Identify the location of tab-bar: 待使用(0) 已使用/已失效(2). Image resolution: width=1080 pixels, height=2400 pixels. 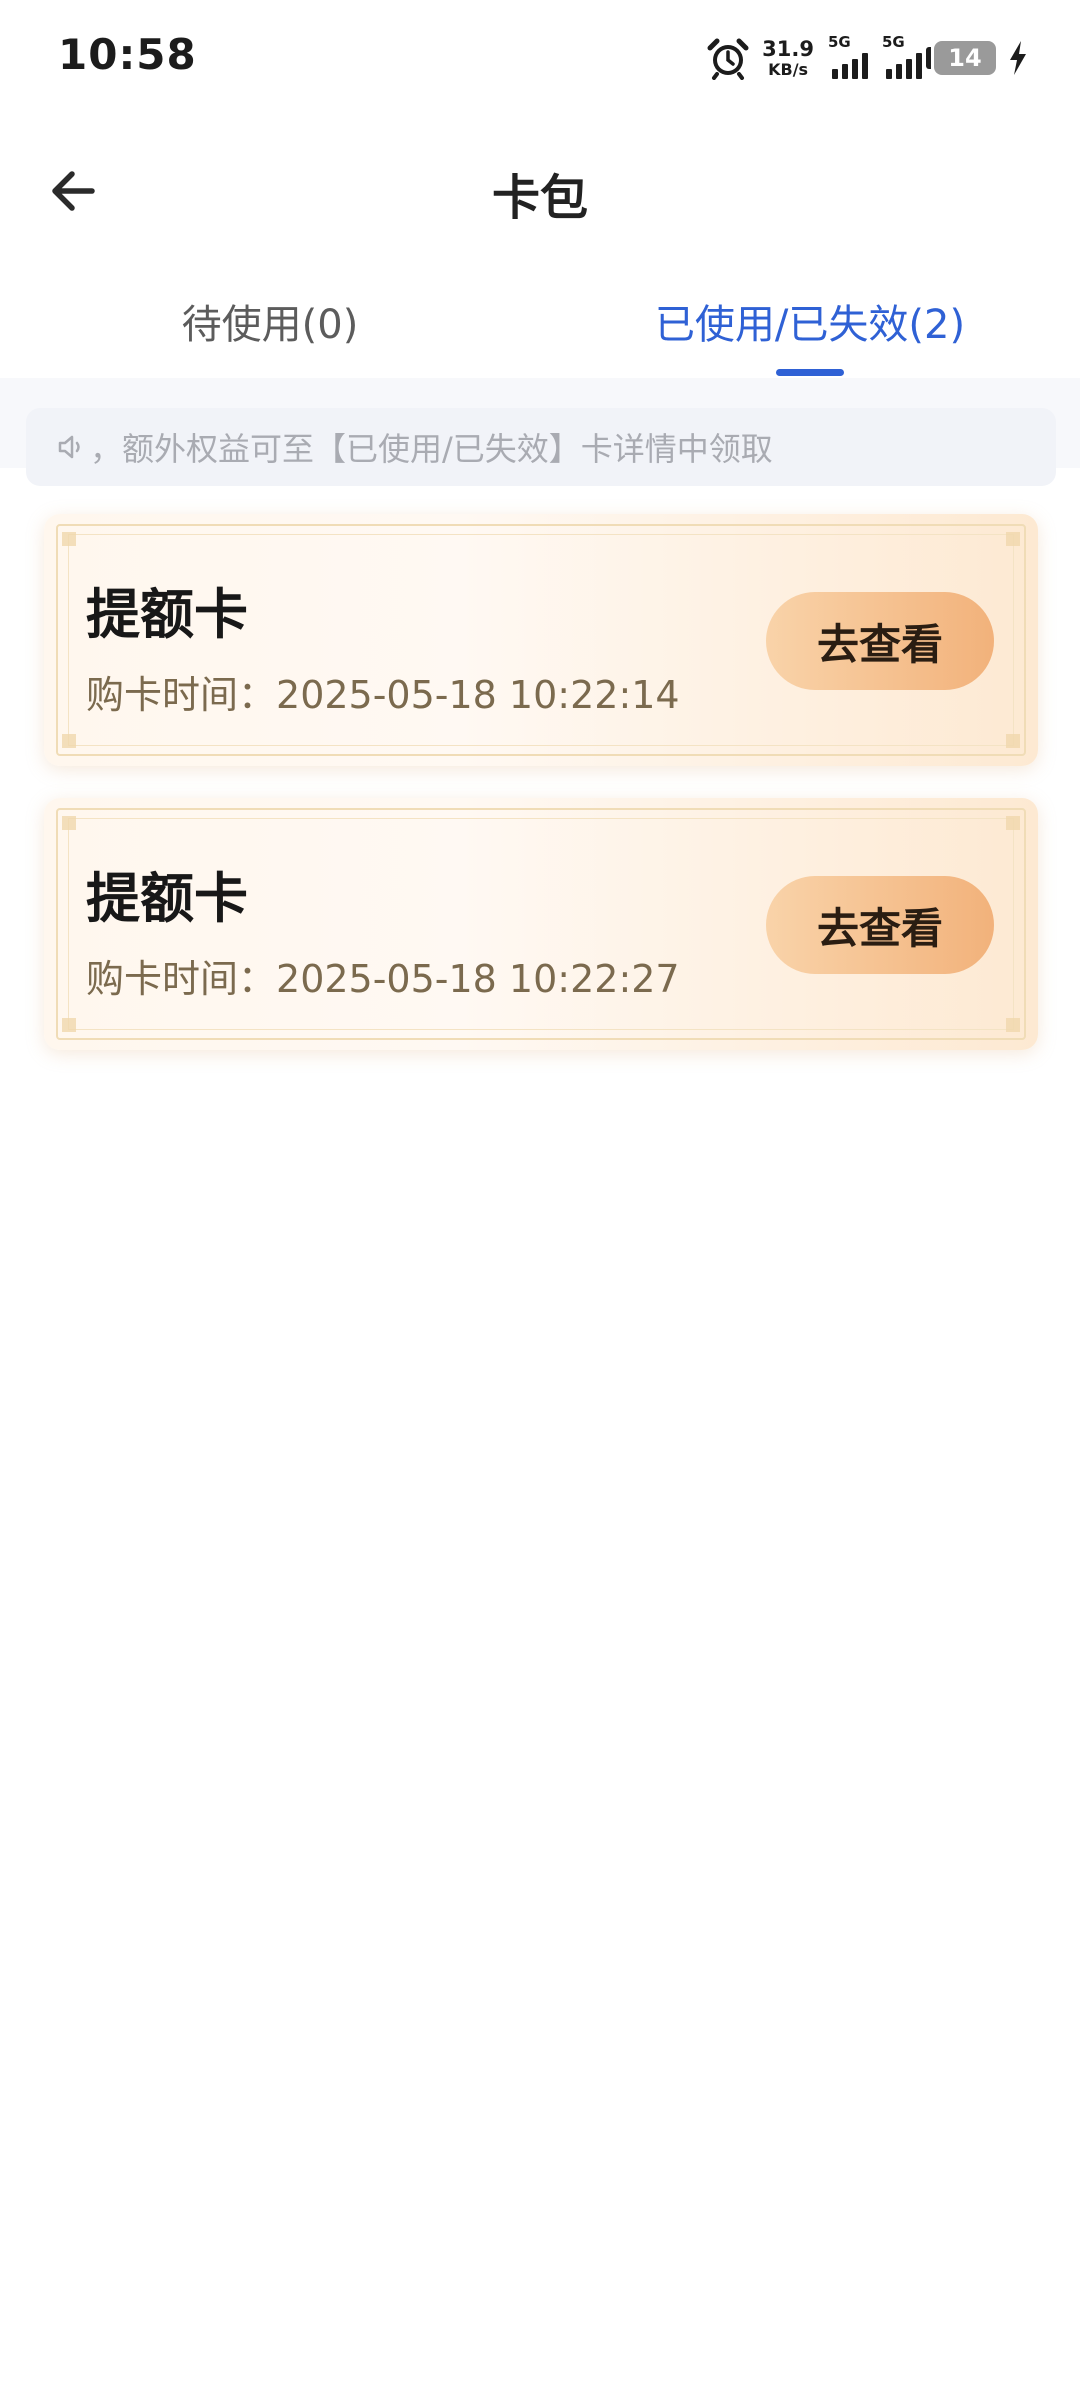
(540, 319).